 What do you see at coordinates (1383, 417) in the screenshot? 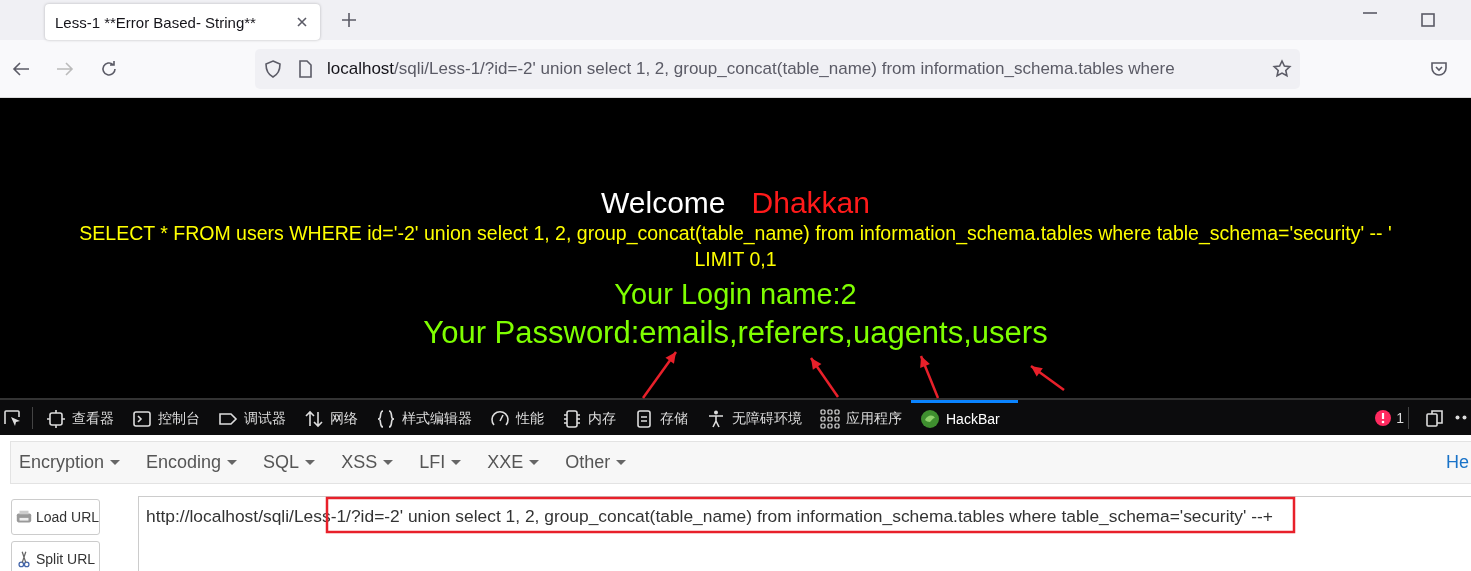
I see `error-icon` at bounding box center [1383, 417].